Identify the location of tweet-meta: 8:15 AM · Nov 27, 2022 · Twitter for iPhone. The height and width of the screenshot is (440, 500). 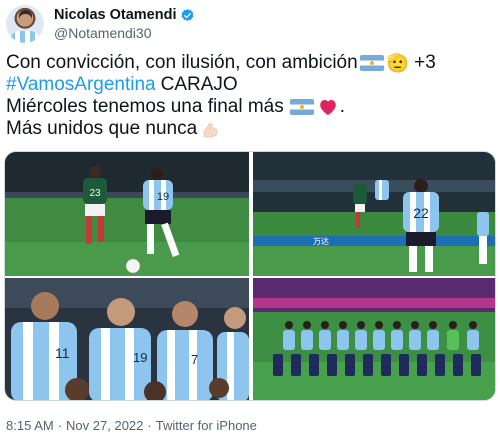
(131, 425).